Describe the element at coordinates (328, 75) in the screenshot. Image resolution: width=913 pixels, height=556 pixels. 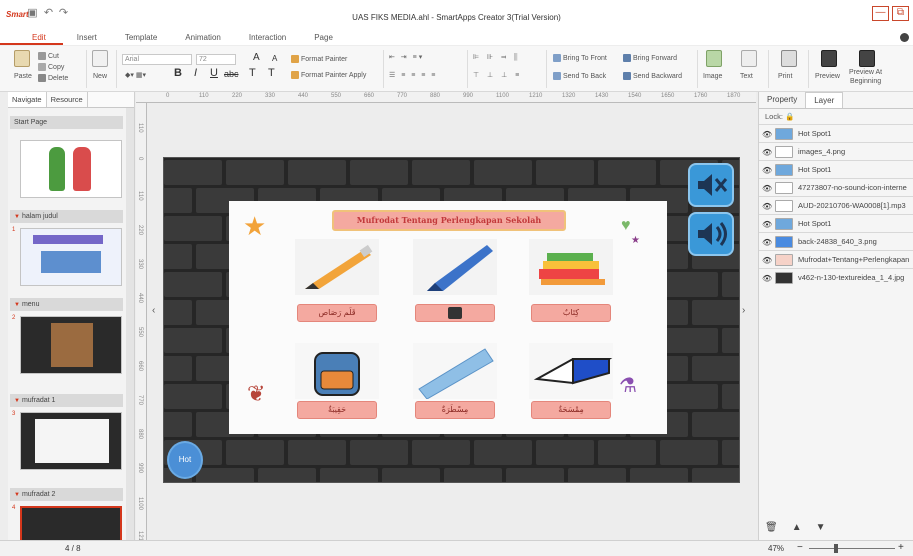
I see `format-painter-apply-button: Format Painter Apply` at that location.